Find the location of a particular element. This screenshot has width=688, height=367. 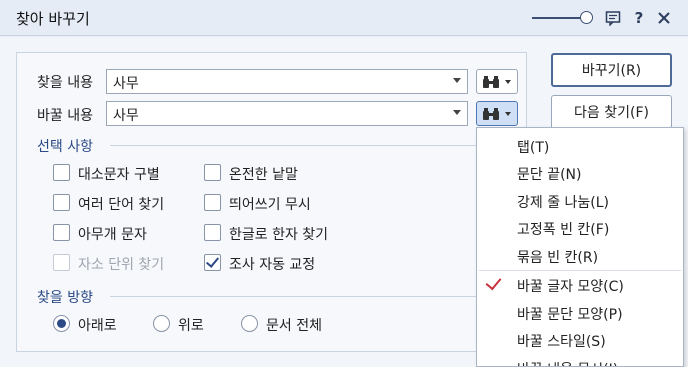

replace-special-button is located at coordinates (497, 113).